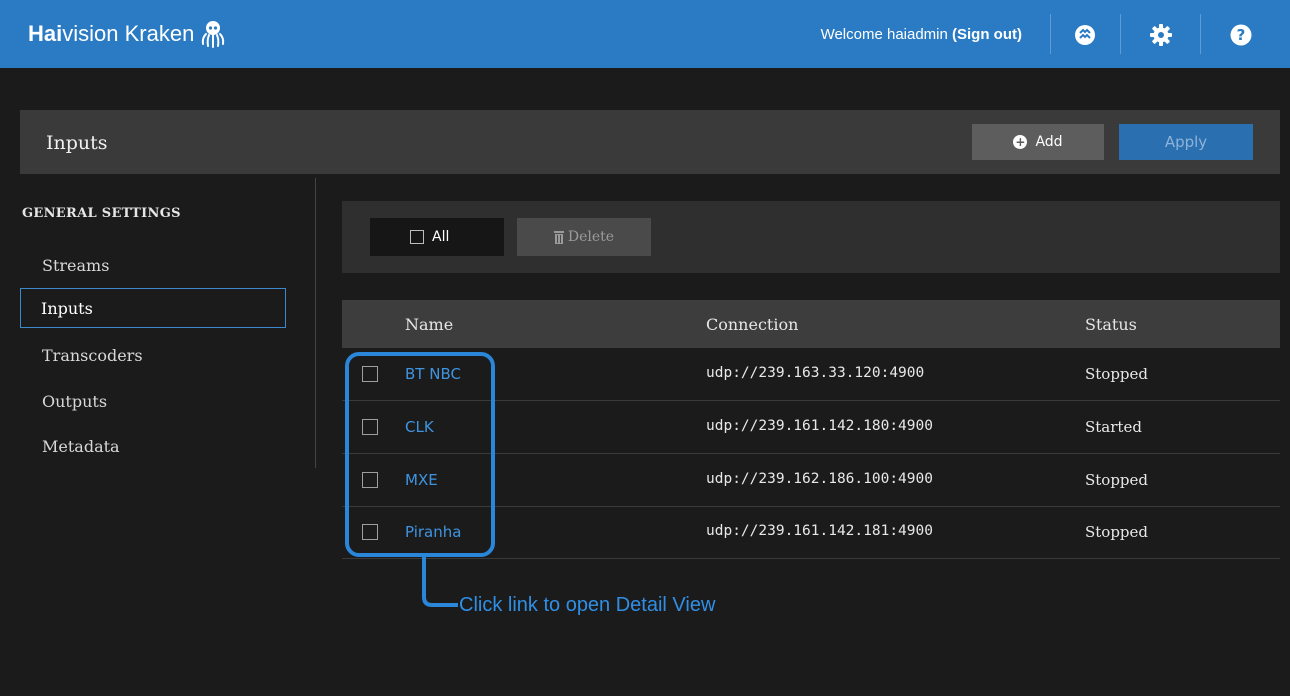 The image size is (1290, 696). I want to click on welcome-message: Welcome haiadmin (Sign out), so click(921, 34).